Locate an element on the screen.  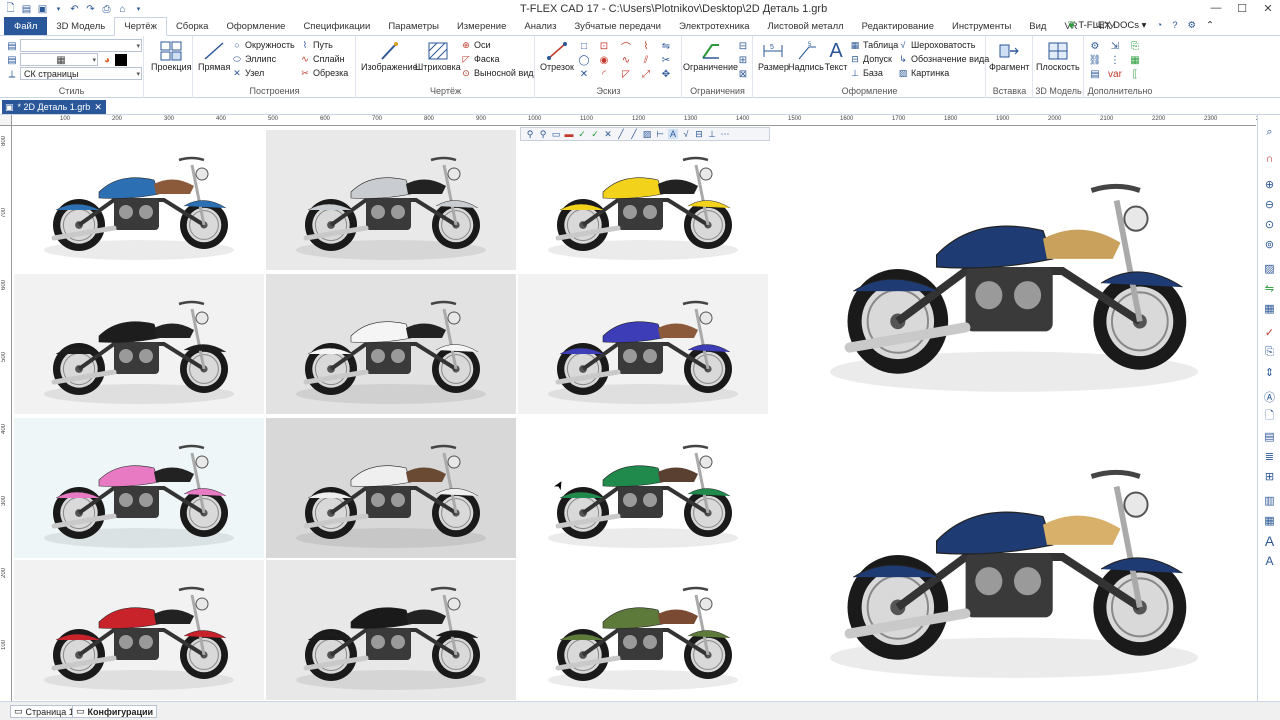
element-copy-icon: ⎘ is located at coordinates (1135, 46).